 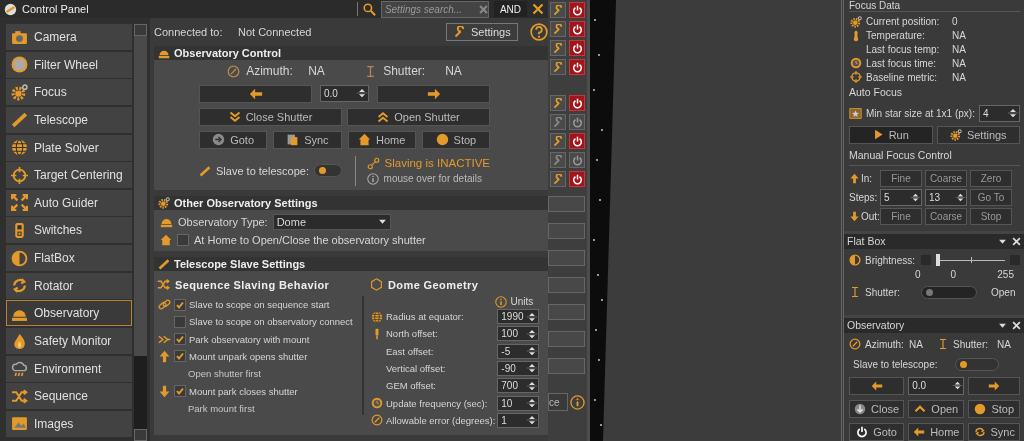 What do you see at coordinates (518, 420) in the screenshot?
I see `number-field: 1` at bounding box center [518, 420].